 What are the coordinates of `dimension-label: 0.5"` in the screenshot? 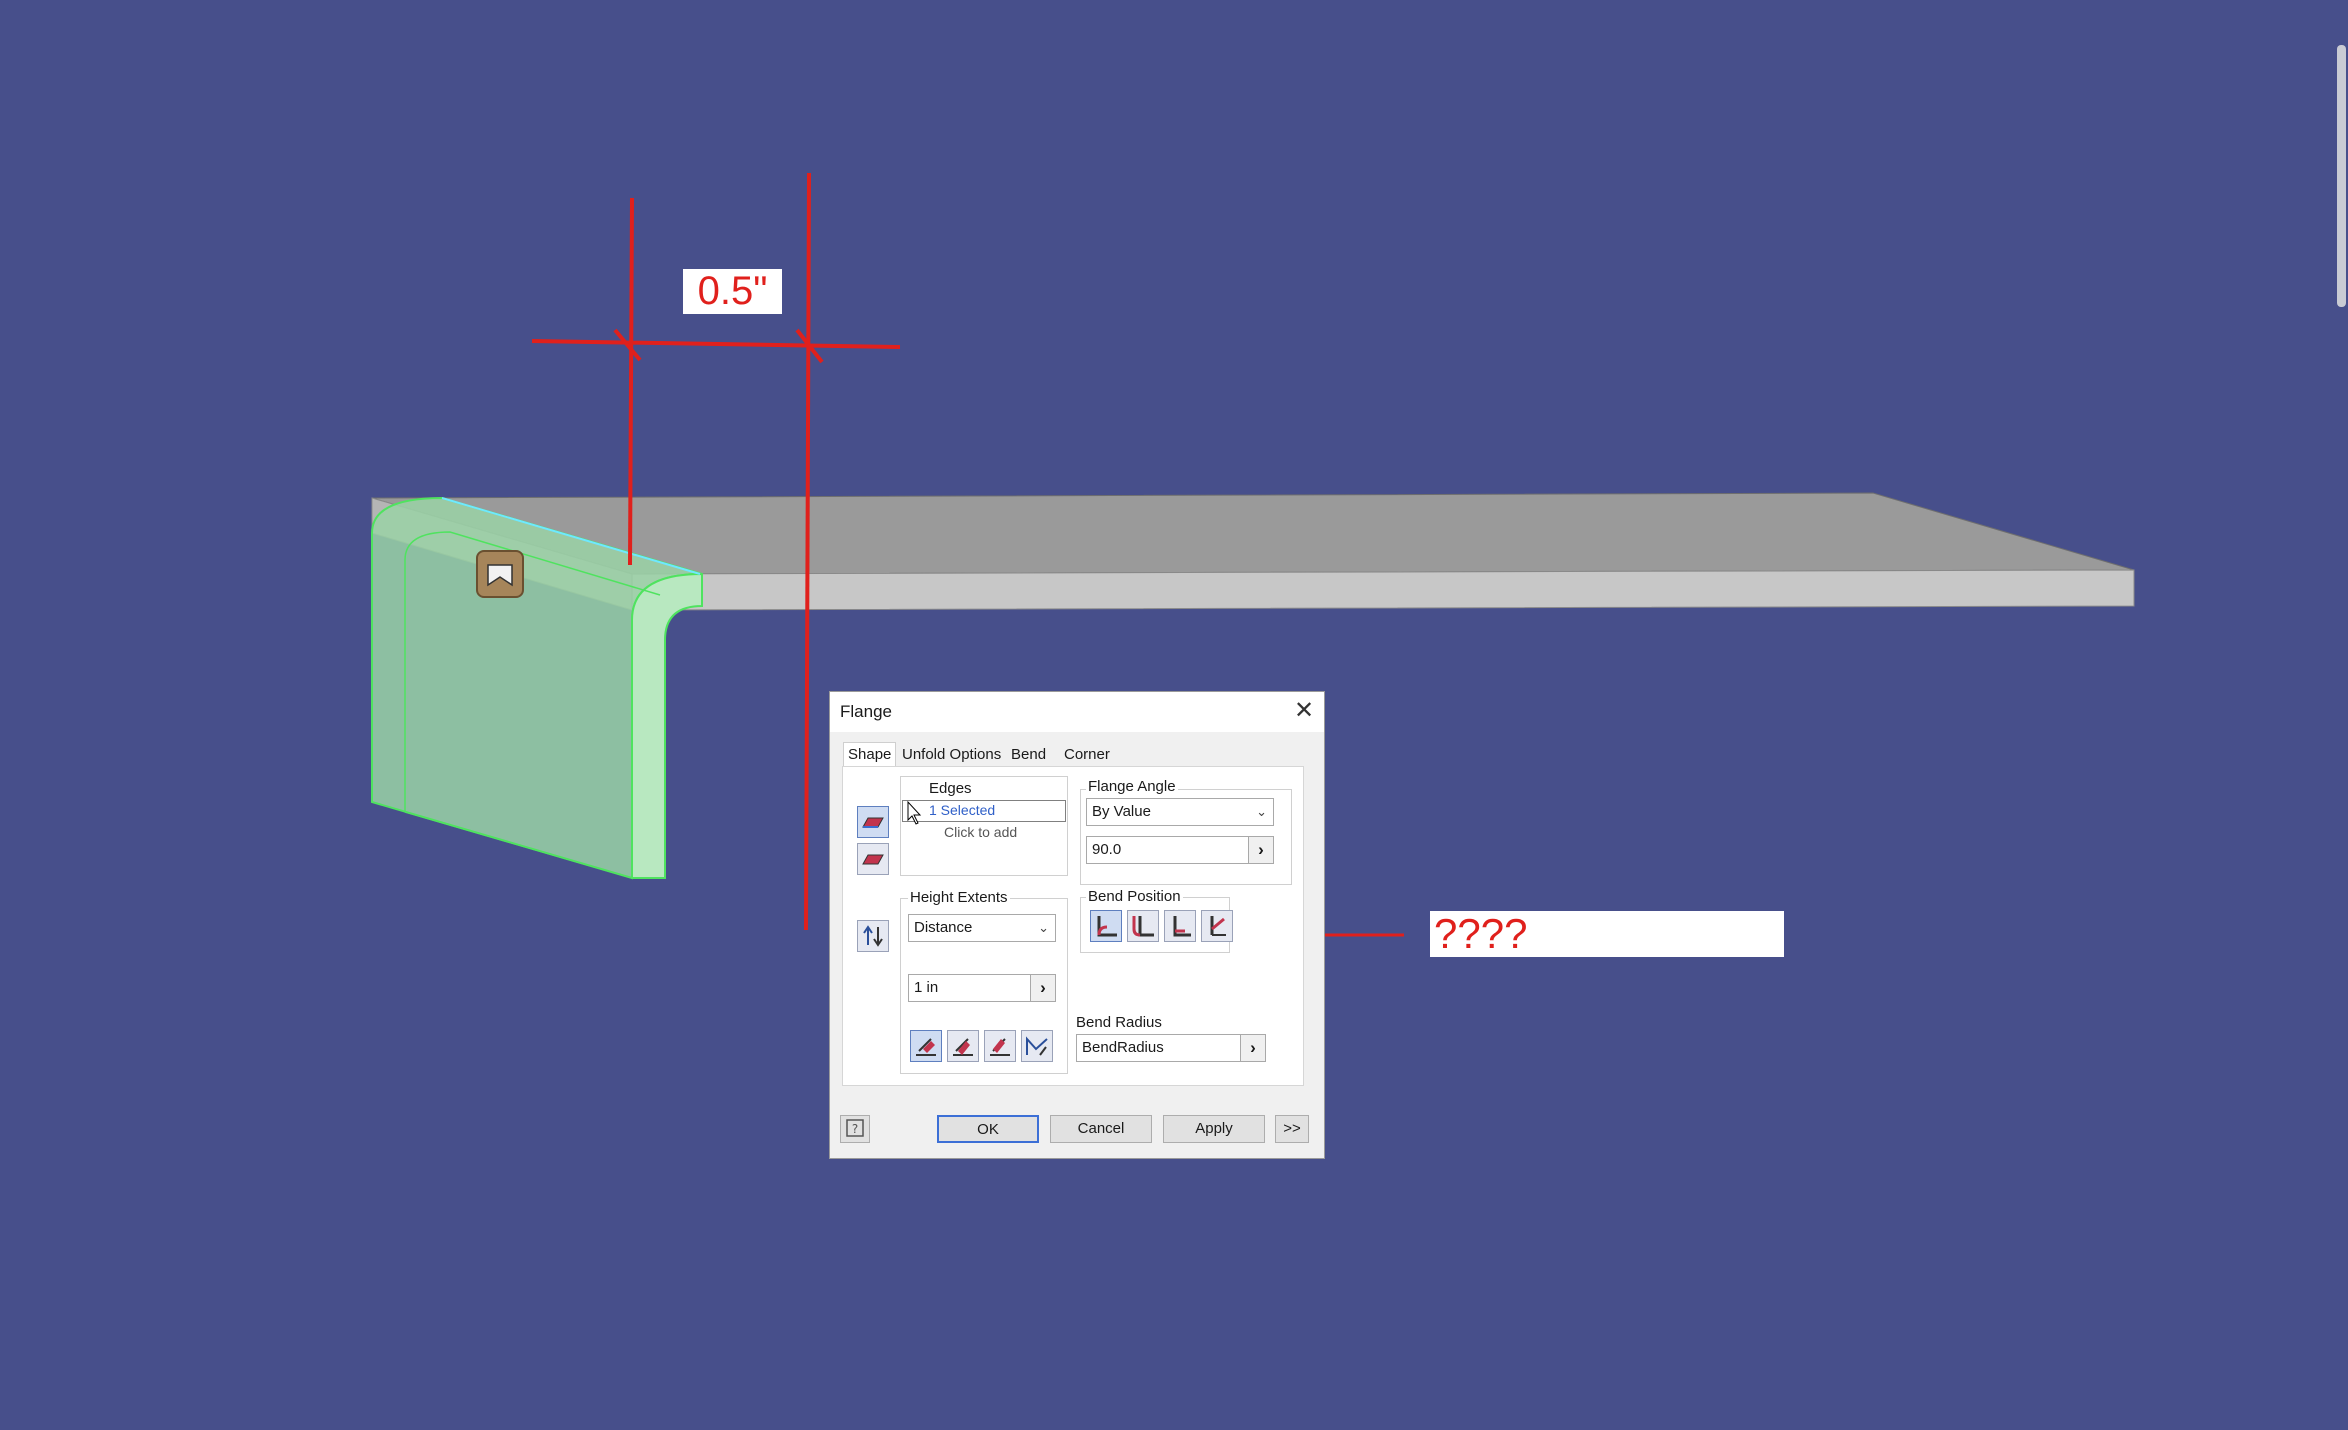 It's located at (732, 291).